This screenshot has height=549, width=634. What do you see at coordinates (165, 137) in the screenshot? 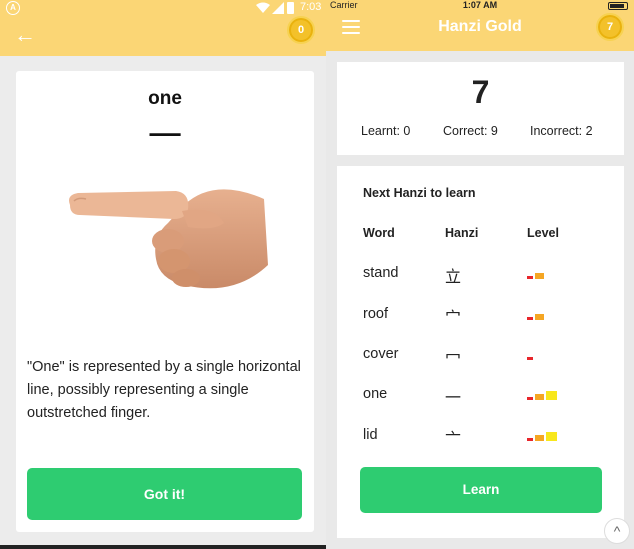
I see `lesson-hanzi: 一` at bounding box center [165, 137].